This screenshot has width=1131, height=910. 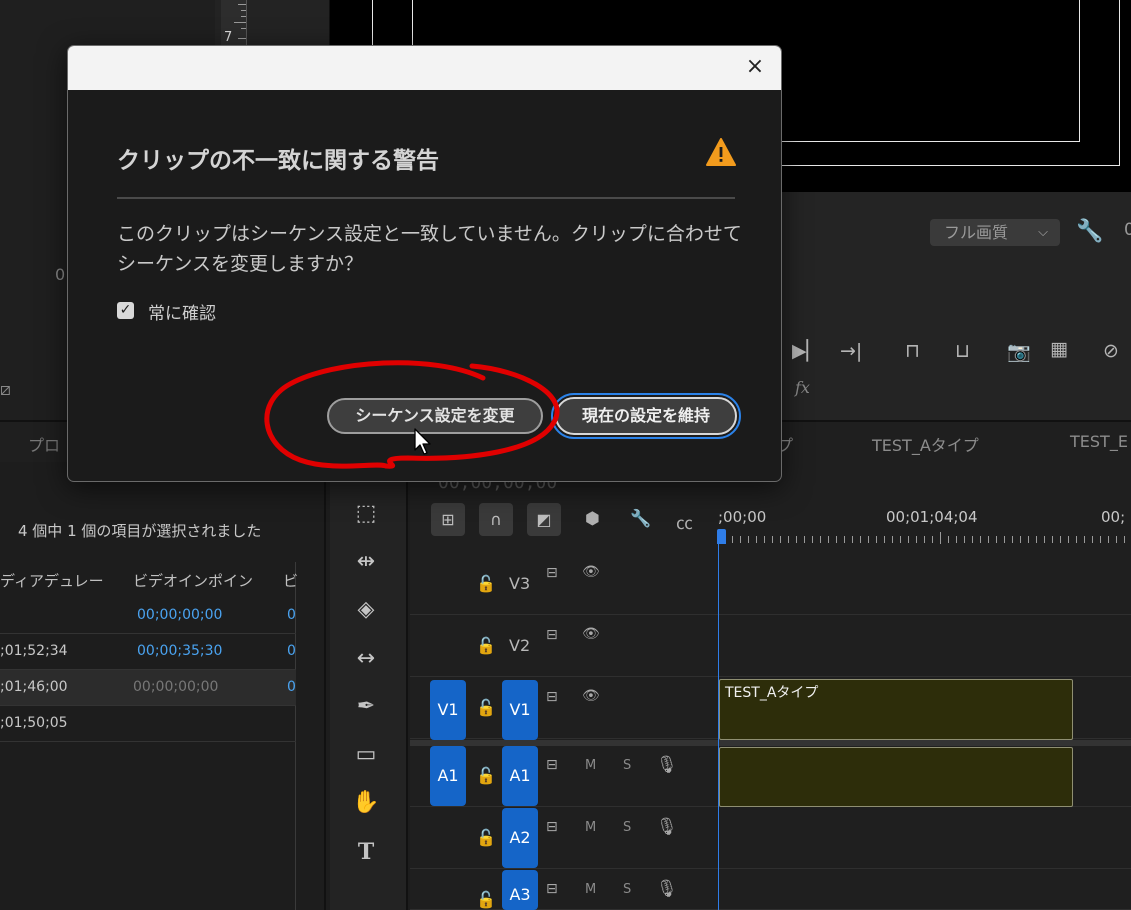 What do you see at coordinates (1059, 349) in the screenshot?
I see `comparison-view-icon: ▦` at bounding box center [1059, 349].